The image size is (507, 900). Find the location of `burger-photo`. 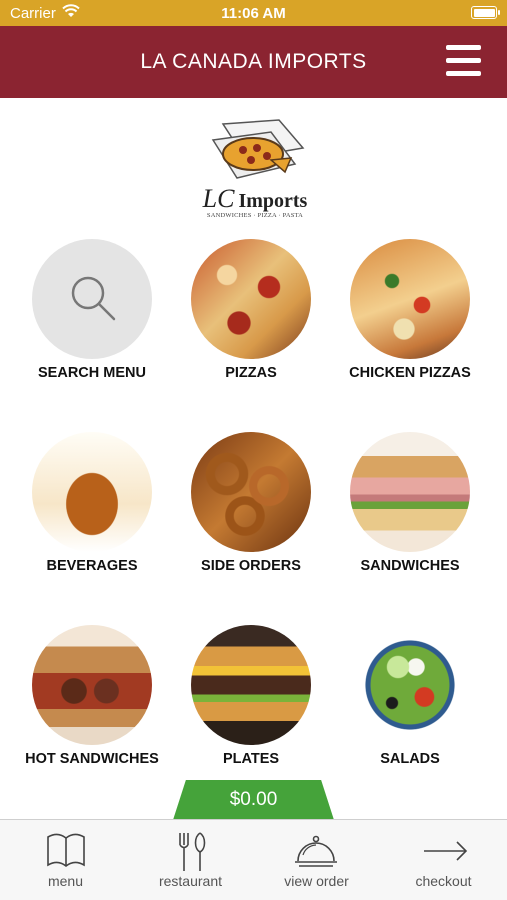

burger-photo is located at coordinates (251, 685).